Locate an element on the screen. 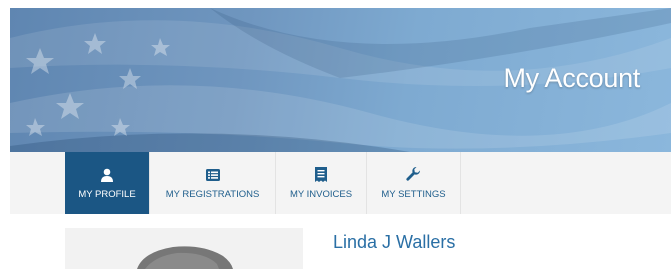  invoice-icon is located at coordinates (321, 175).